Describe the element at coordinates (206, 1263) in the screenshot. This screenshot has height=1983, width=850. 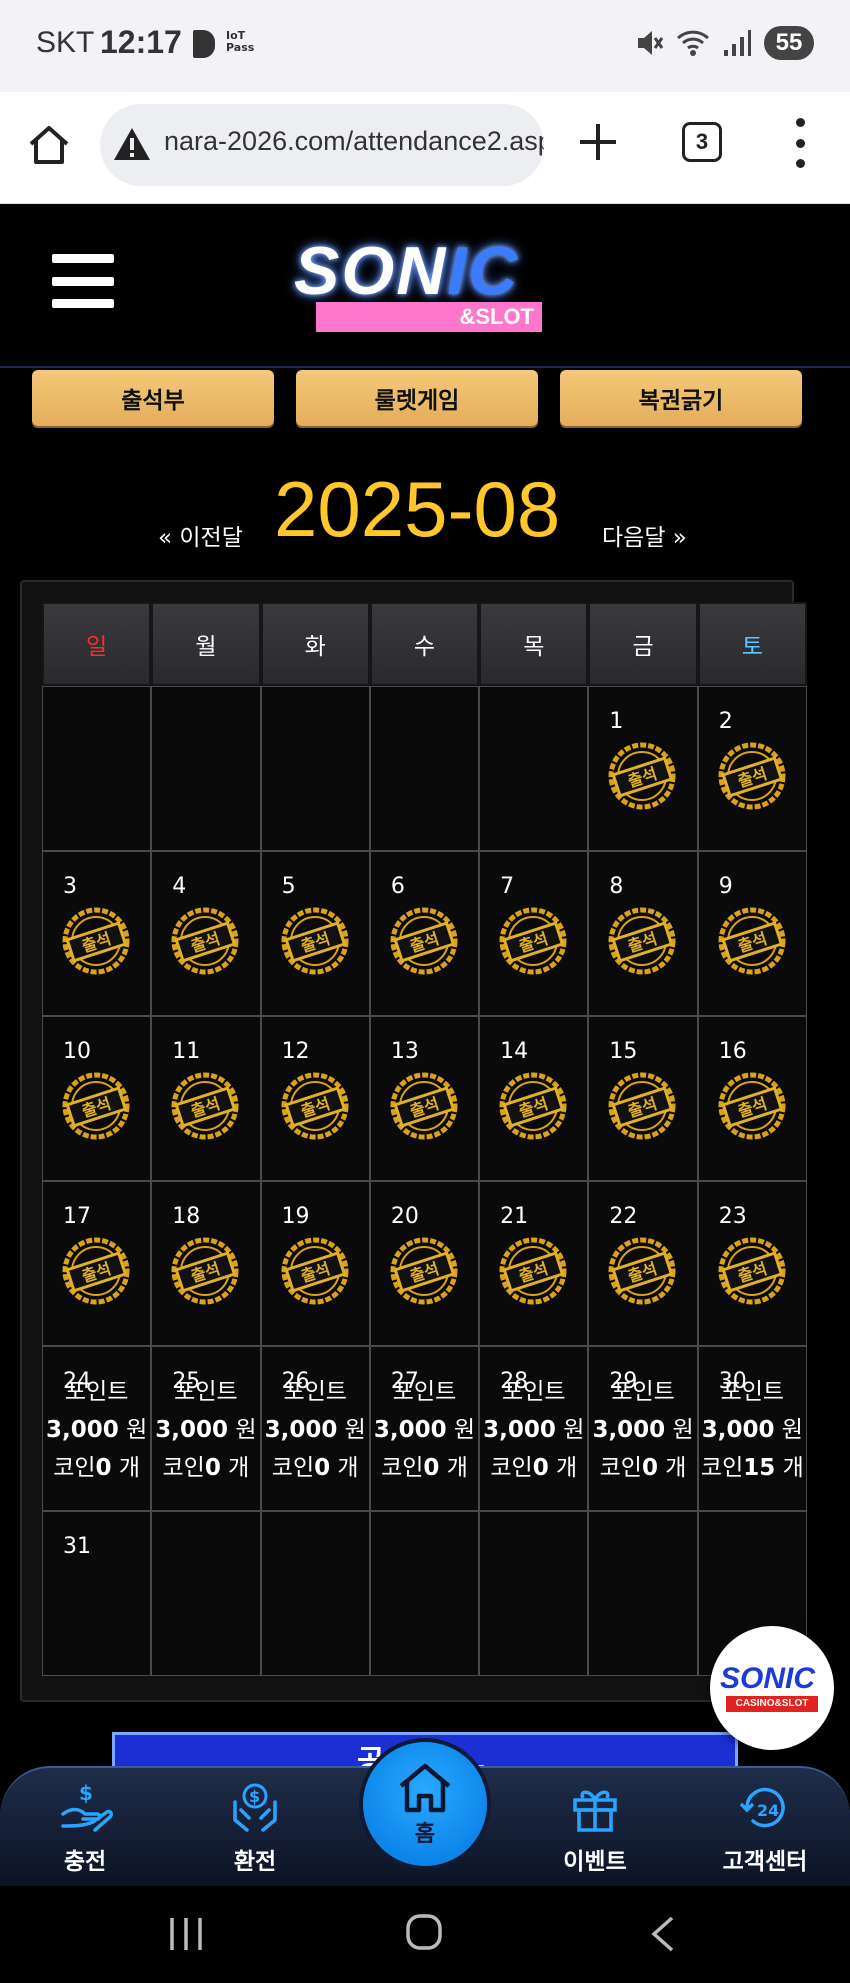
I see `calendar-day: 18 출석` at that location.